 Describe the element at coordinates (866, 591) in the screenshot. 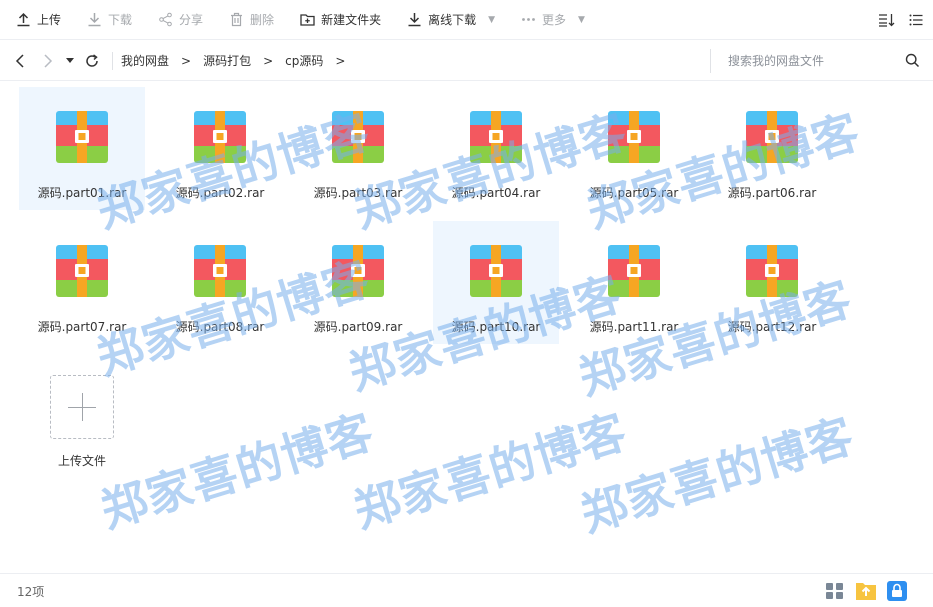

I see `transfer-folder-icon` at that location.